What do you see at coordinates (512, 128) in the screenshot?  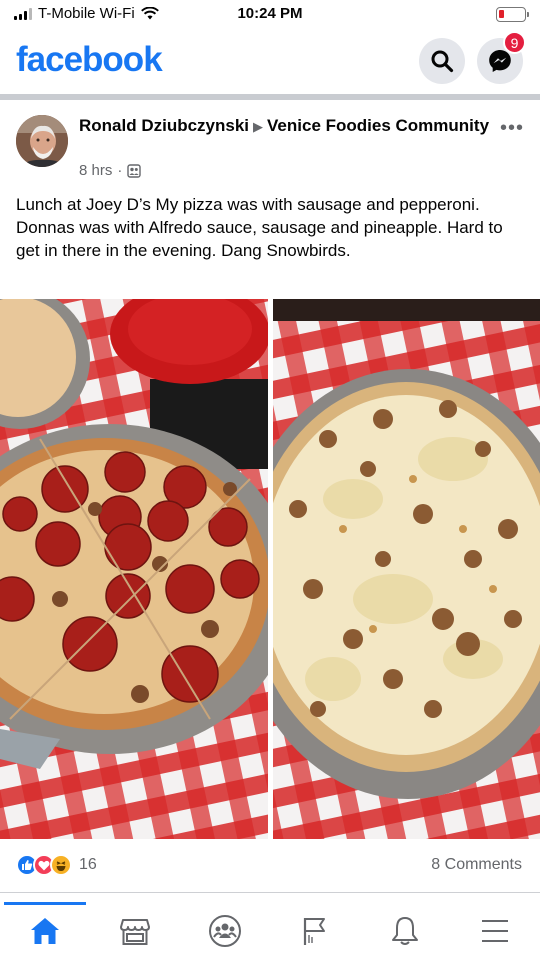 I see `more-options-icon: •••` at bounding box center [512, 128].